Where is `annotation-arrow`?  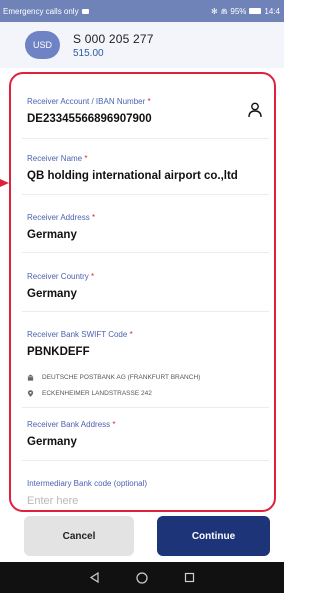
annotation-arrow is located at coordinates (4, 183).